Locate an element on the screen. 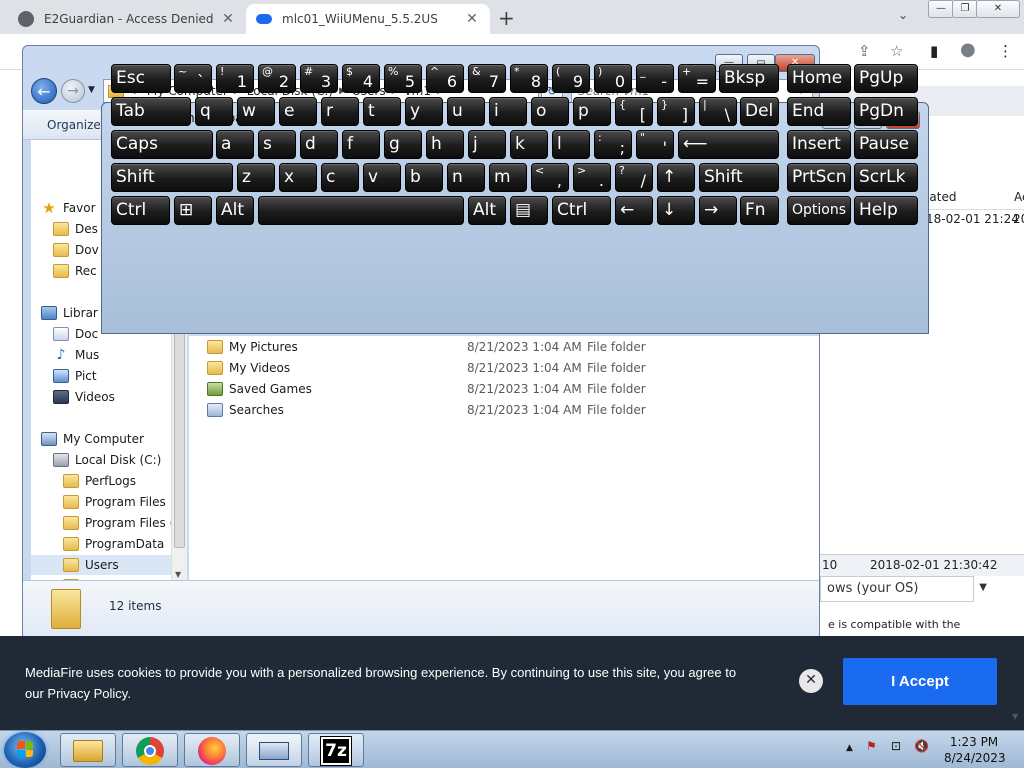 Image resolution: width=1024 pixels, height=768 pixels. key-r3-4: v is located at coordinates (382, 177).